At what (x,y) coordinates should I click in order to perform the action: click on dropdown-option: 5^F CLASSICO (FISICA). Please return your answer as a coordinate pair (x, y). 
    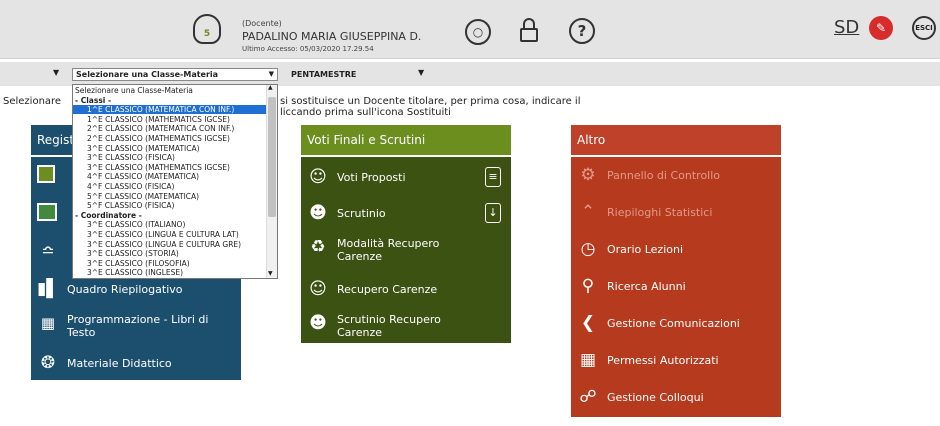
    Looking at the image, I should click on (130, 205).